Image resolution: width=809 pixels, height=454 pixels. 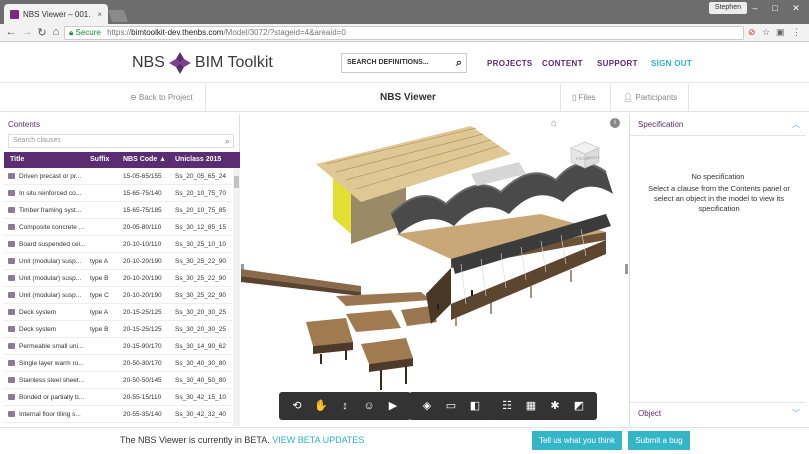 I want to click on contents-scrollbar, so click(x=236, y=297).